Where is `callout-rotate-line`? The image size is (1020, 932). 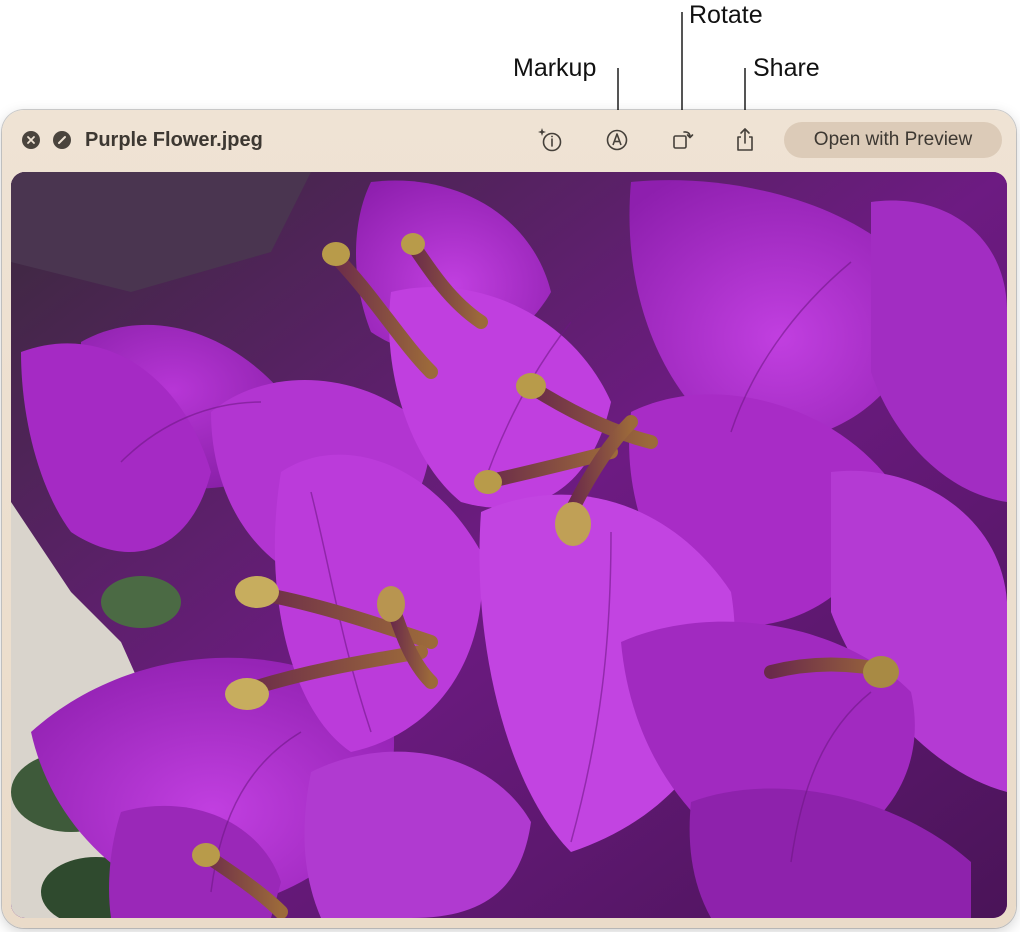
callout-rotate-line is located at coordinates (682, 69).